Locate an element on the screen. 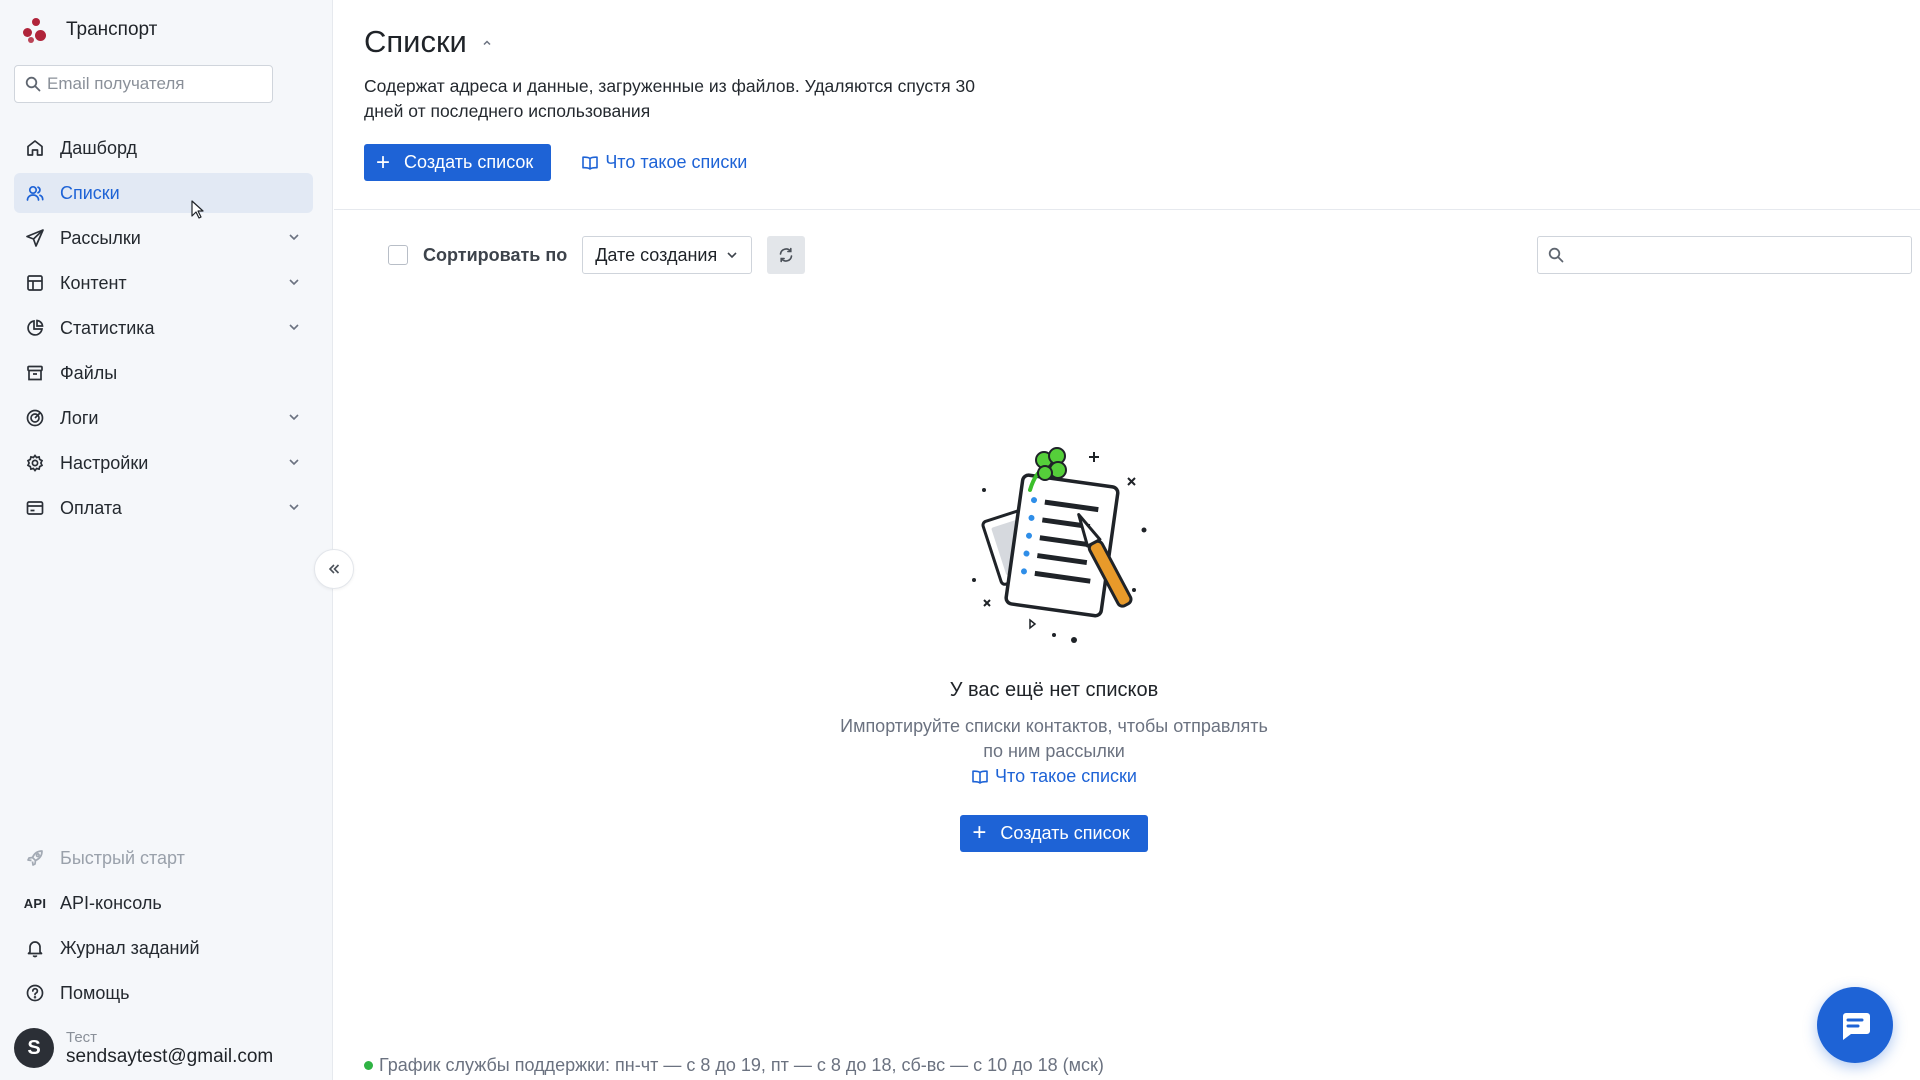 This screenshot has height=1080, width=1920. sort-select: Дате создания is located at coordinates (667, 255).